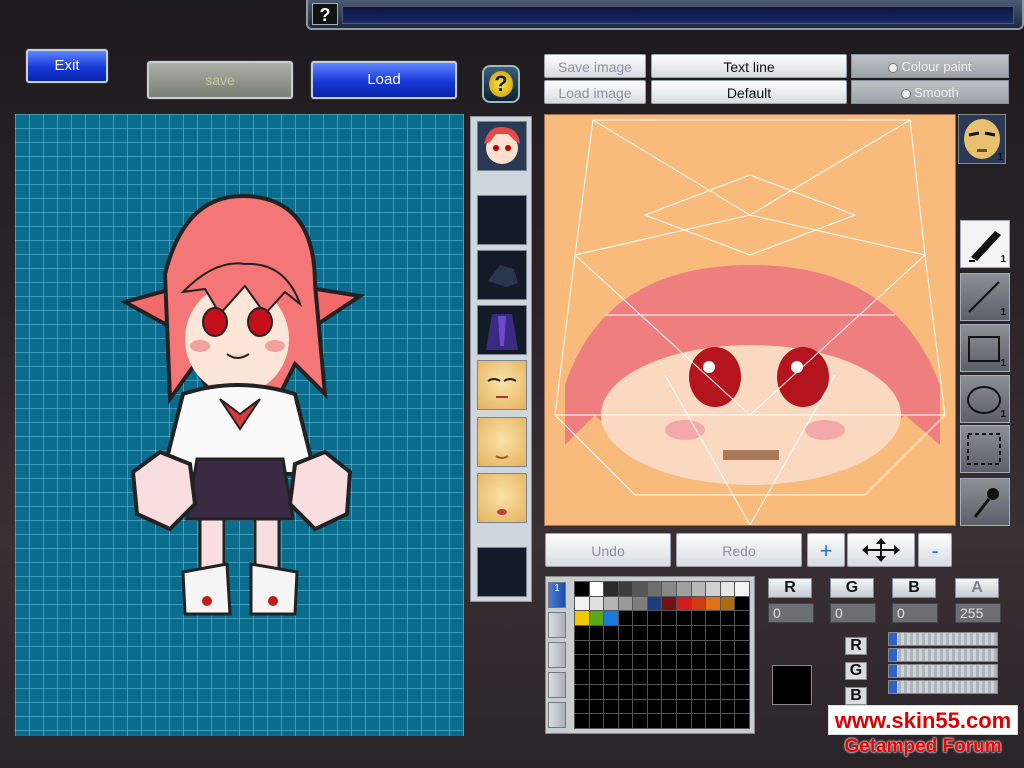  What do you see at coordinates (893, 639) in the screenshot?
I see `slider-handle` at bounding box center [893, 639].